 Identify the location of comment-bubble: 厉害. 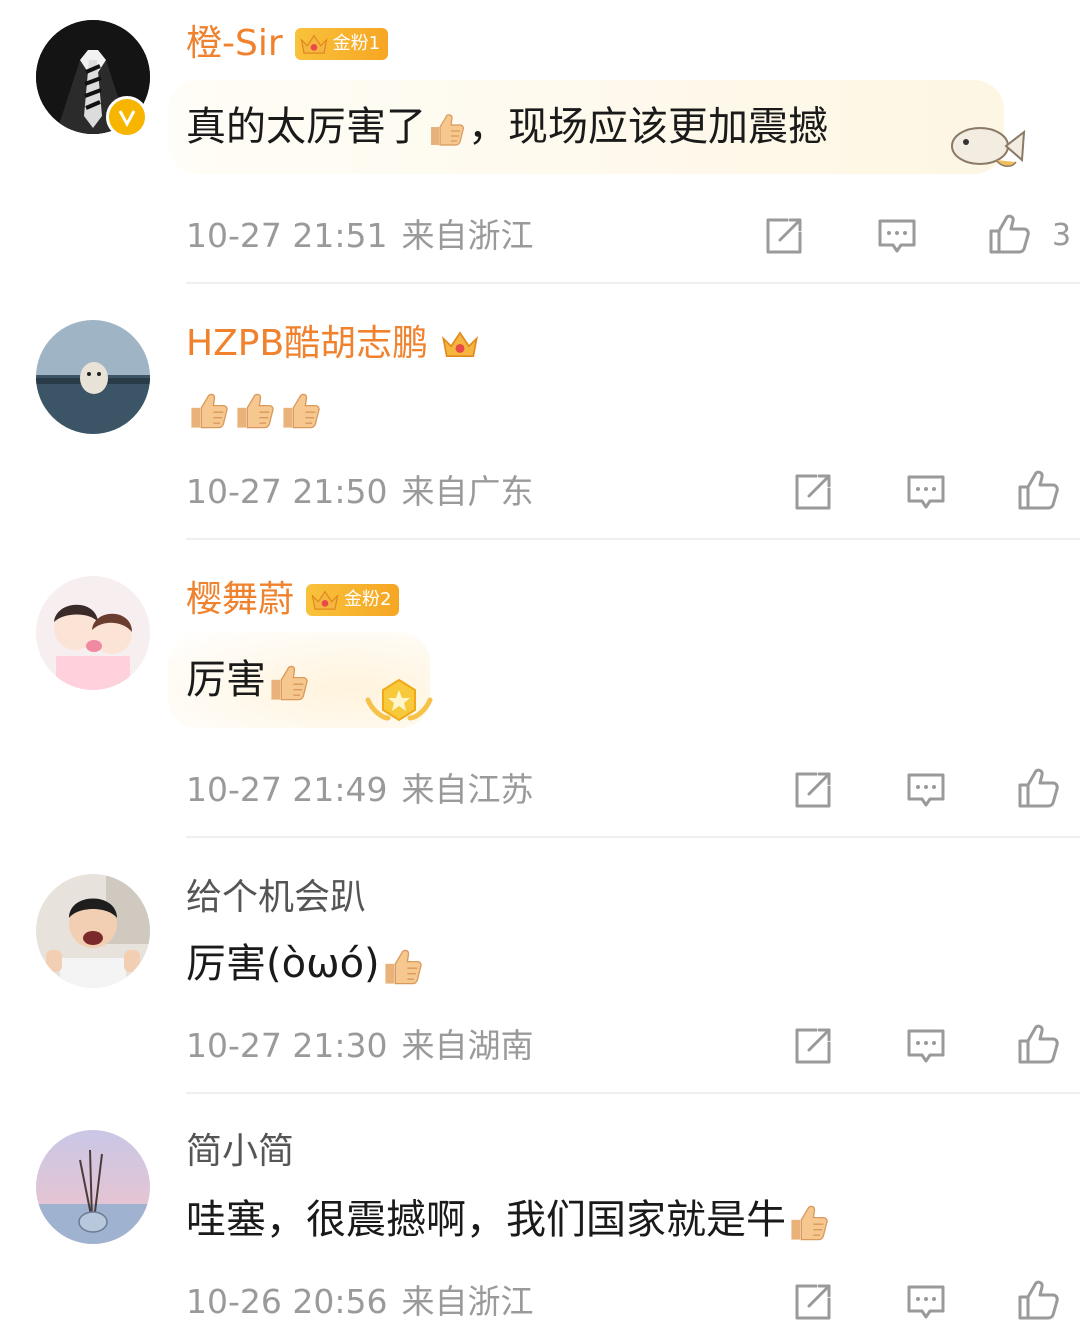
(300, 680).